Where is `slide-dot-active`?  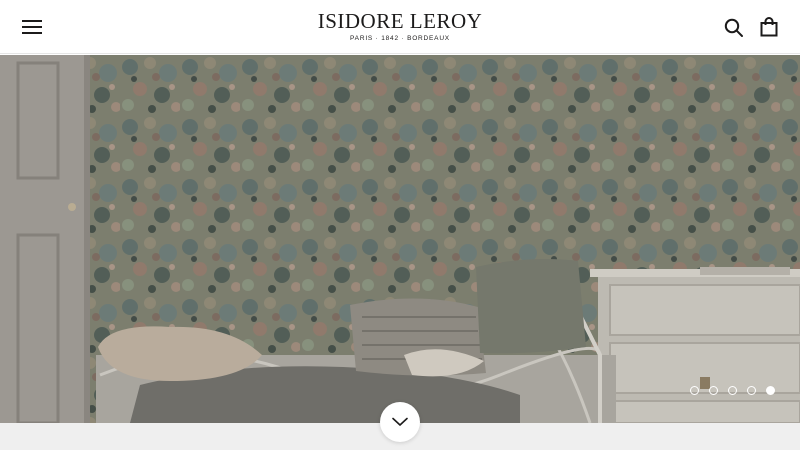
slide-dot-active is located at coordinates (770, 390).